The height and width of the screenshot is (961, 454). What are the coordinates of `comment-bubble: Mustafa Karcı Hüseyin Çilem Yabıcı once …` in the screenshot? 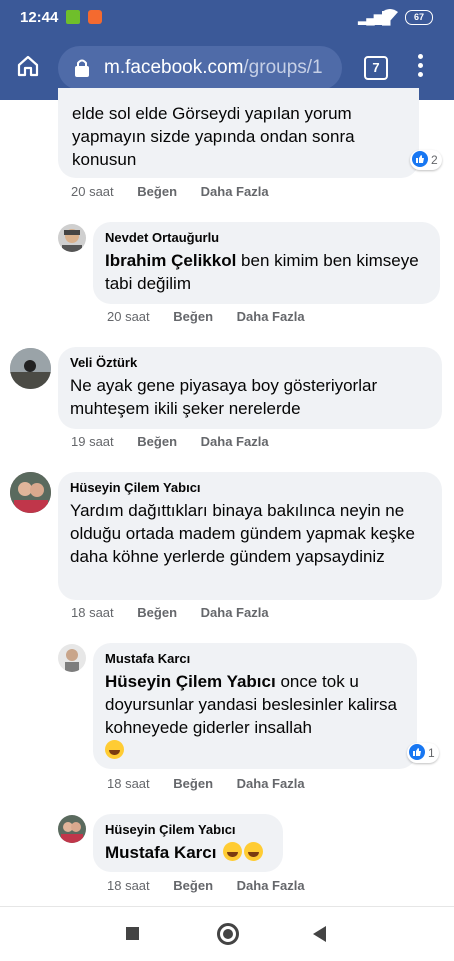 It's located at (255, 706).